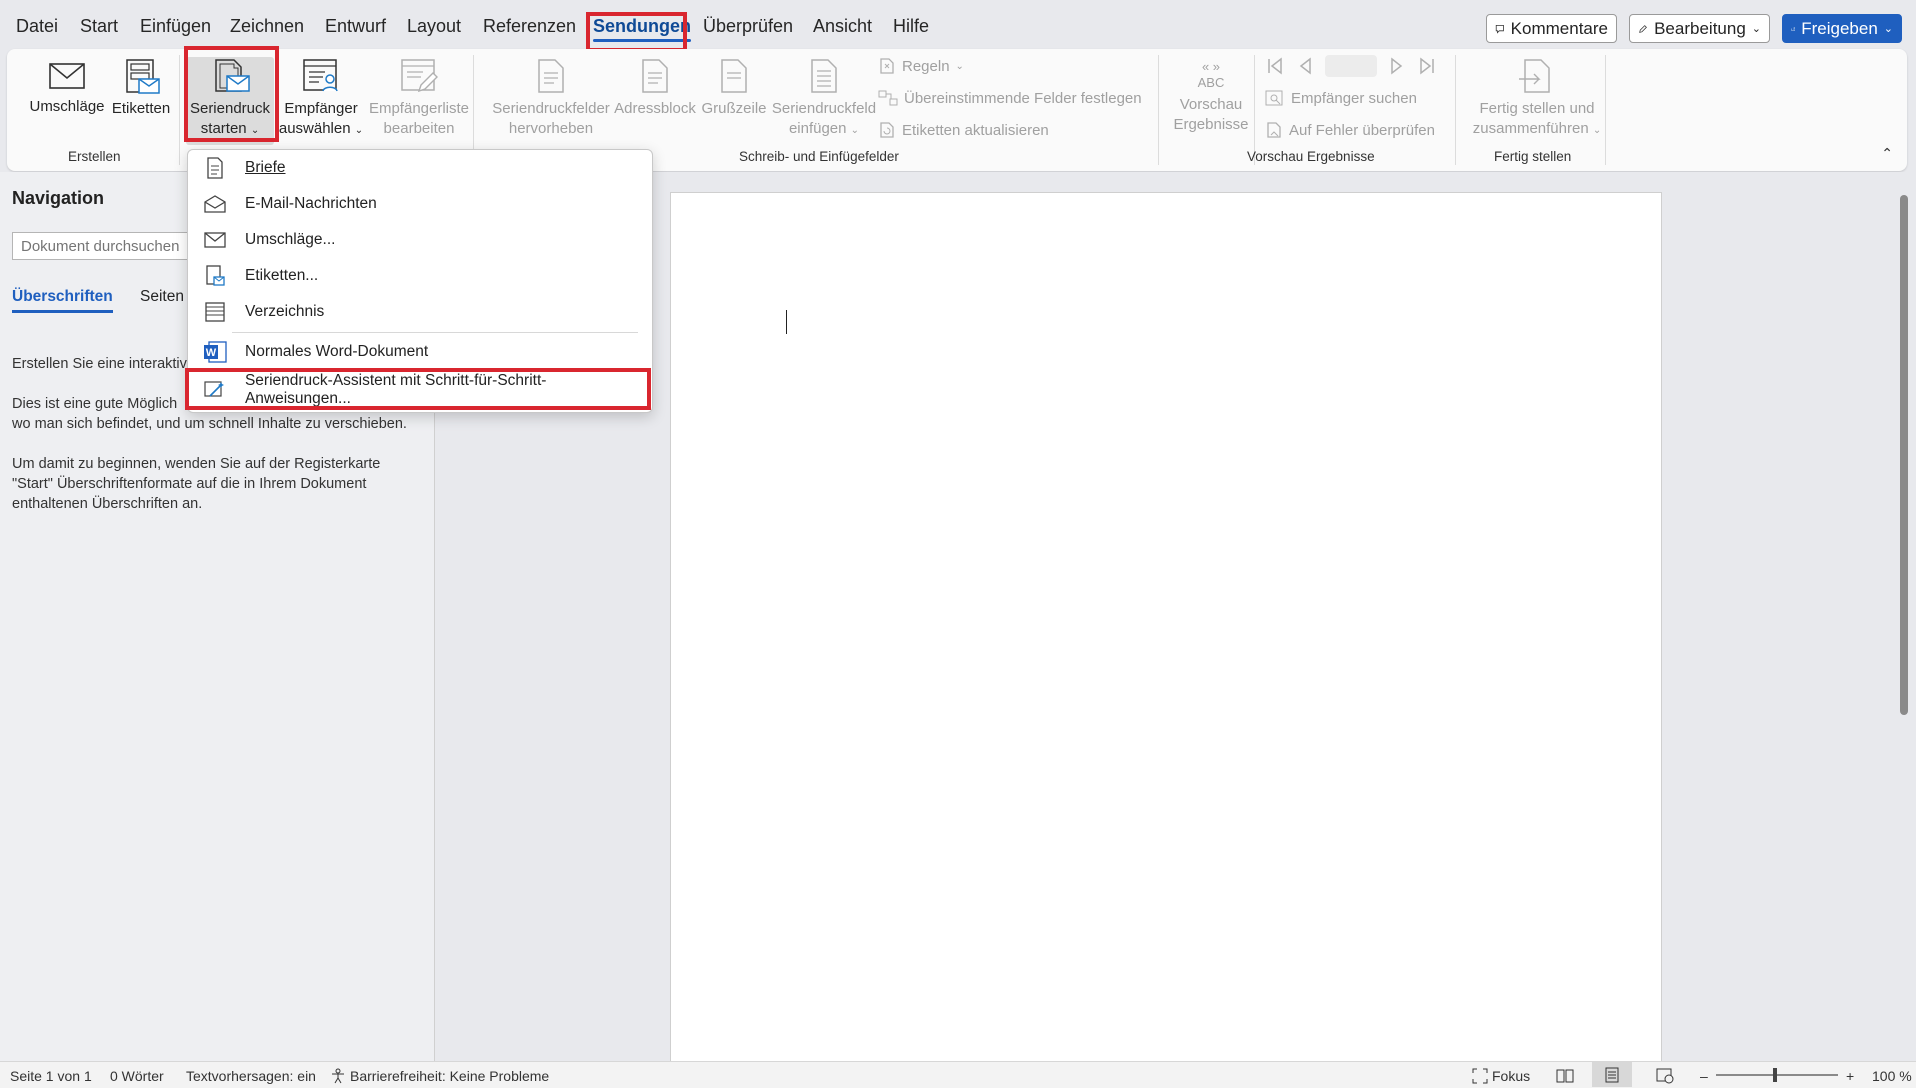  I want to click on tab-referenzen: Referenzen, so click(529, 26).